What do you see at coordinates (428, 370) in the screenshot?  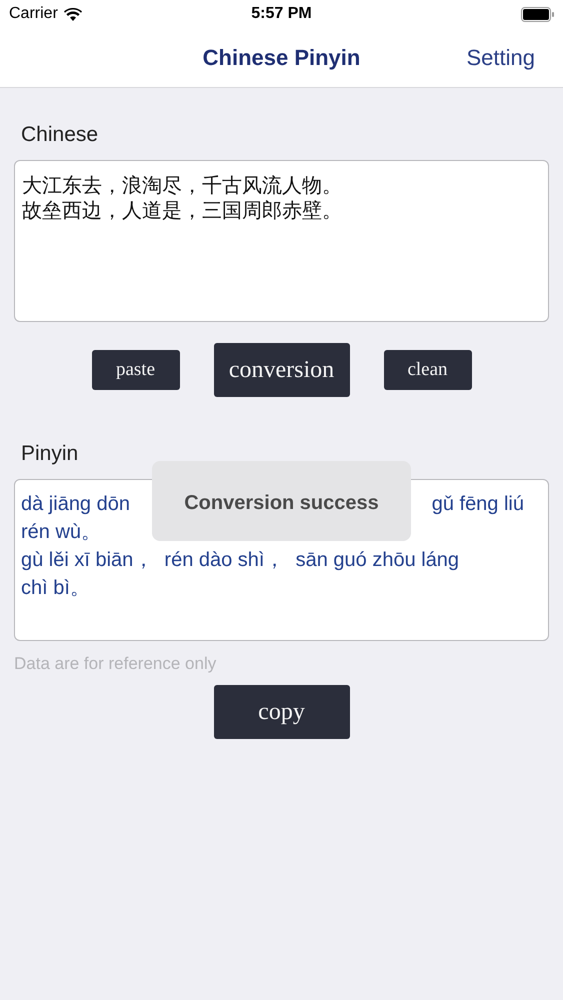 I see `action-button: clean` at bounding box center [428, 370].